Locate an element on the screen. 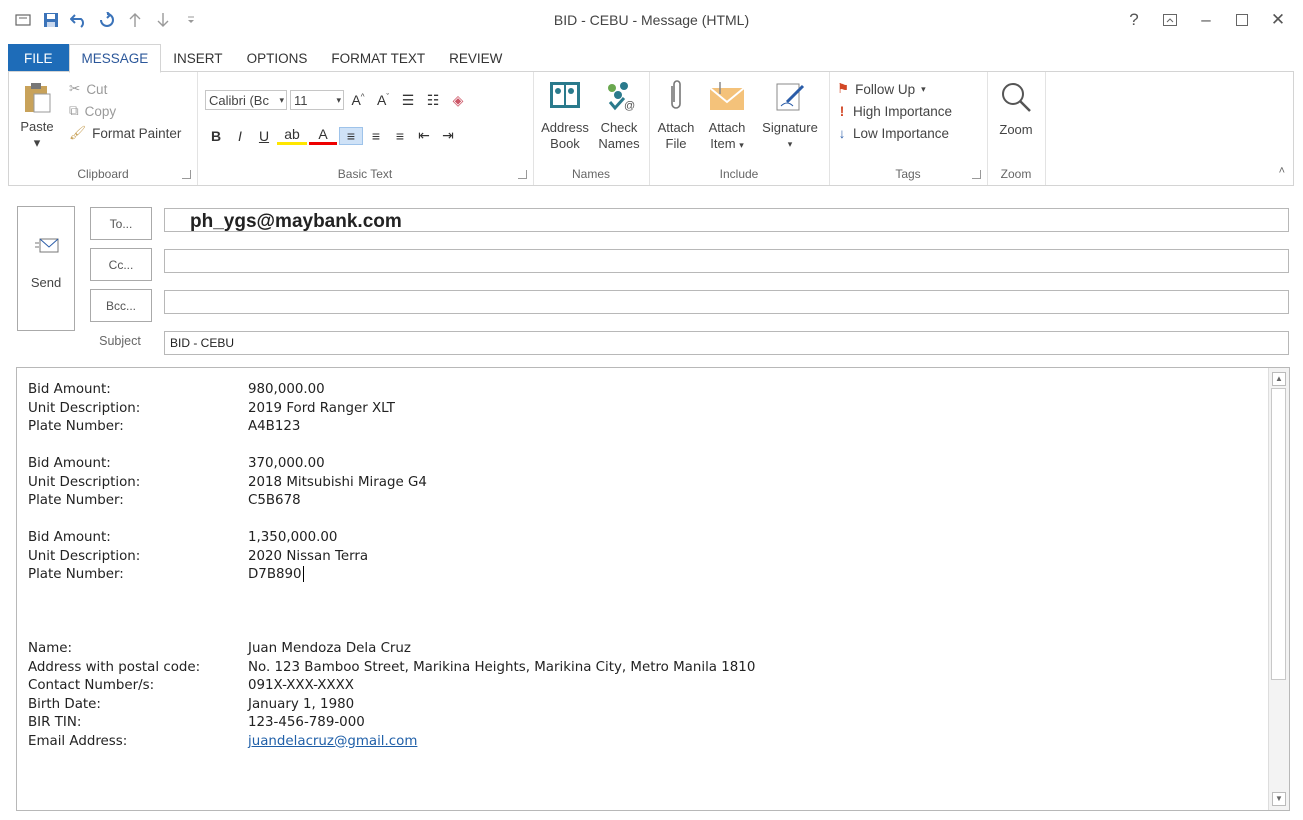  copy-icon: ⧉ is located at coordinates (74, 110).